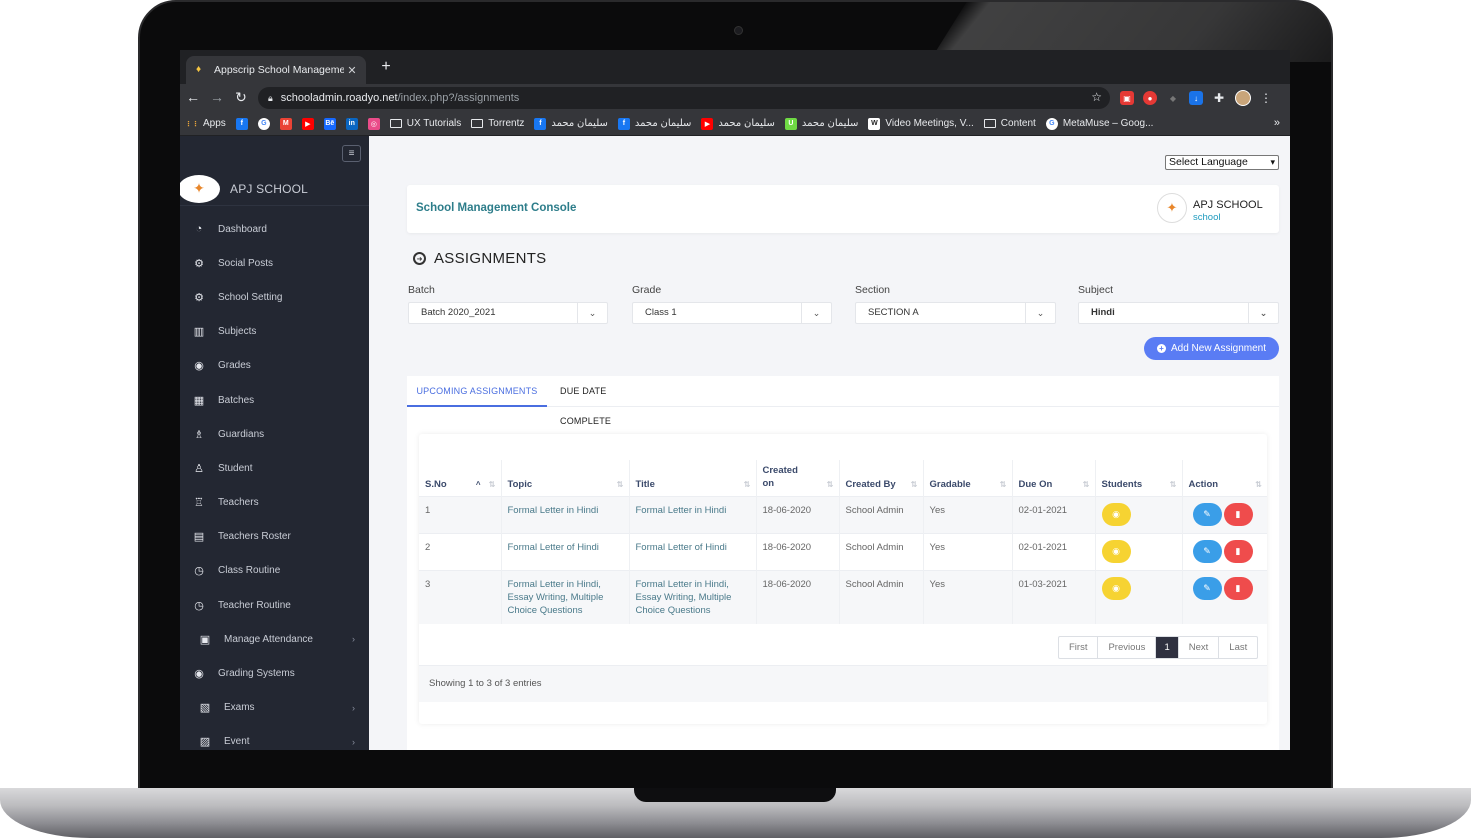 This screenshot has width=1471, height=838. I want to click on extension-download-icon: ↓, so click(1196, 98).